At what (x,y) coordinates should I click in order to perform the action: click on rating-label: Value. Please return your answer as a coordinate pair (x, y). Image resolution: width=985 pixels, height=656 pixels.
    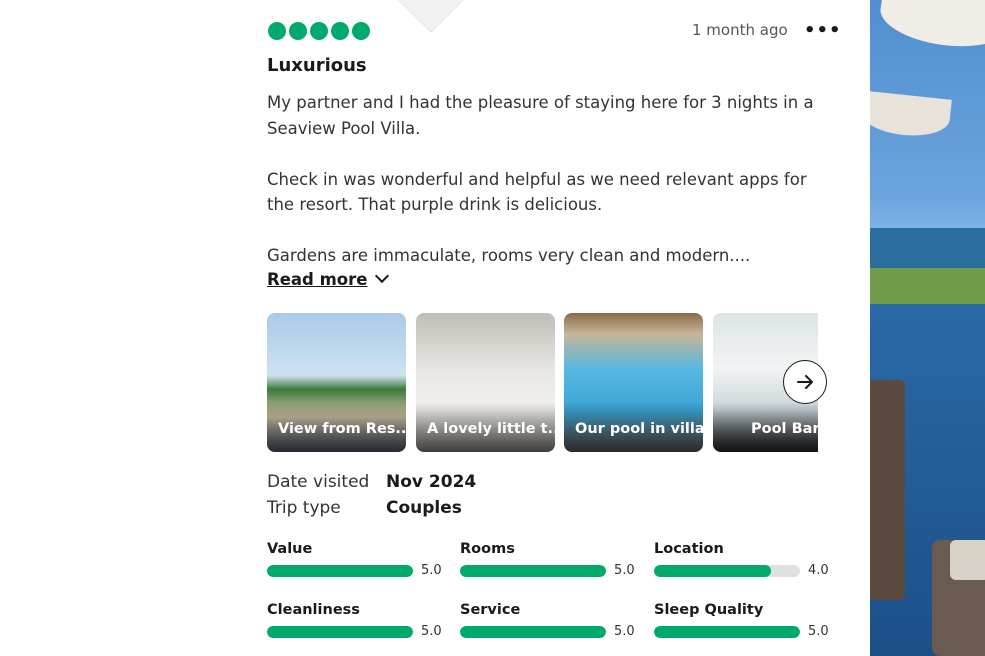
    Looking at the image, I should click on (290, 549).